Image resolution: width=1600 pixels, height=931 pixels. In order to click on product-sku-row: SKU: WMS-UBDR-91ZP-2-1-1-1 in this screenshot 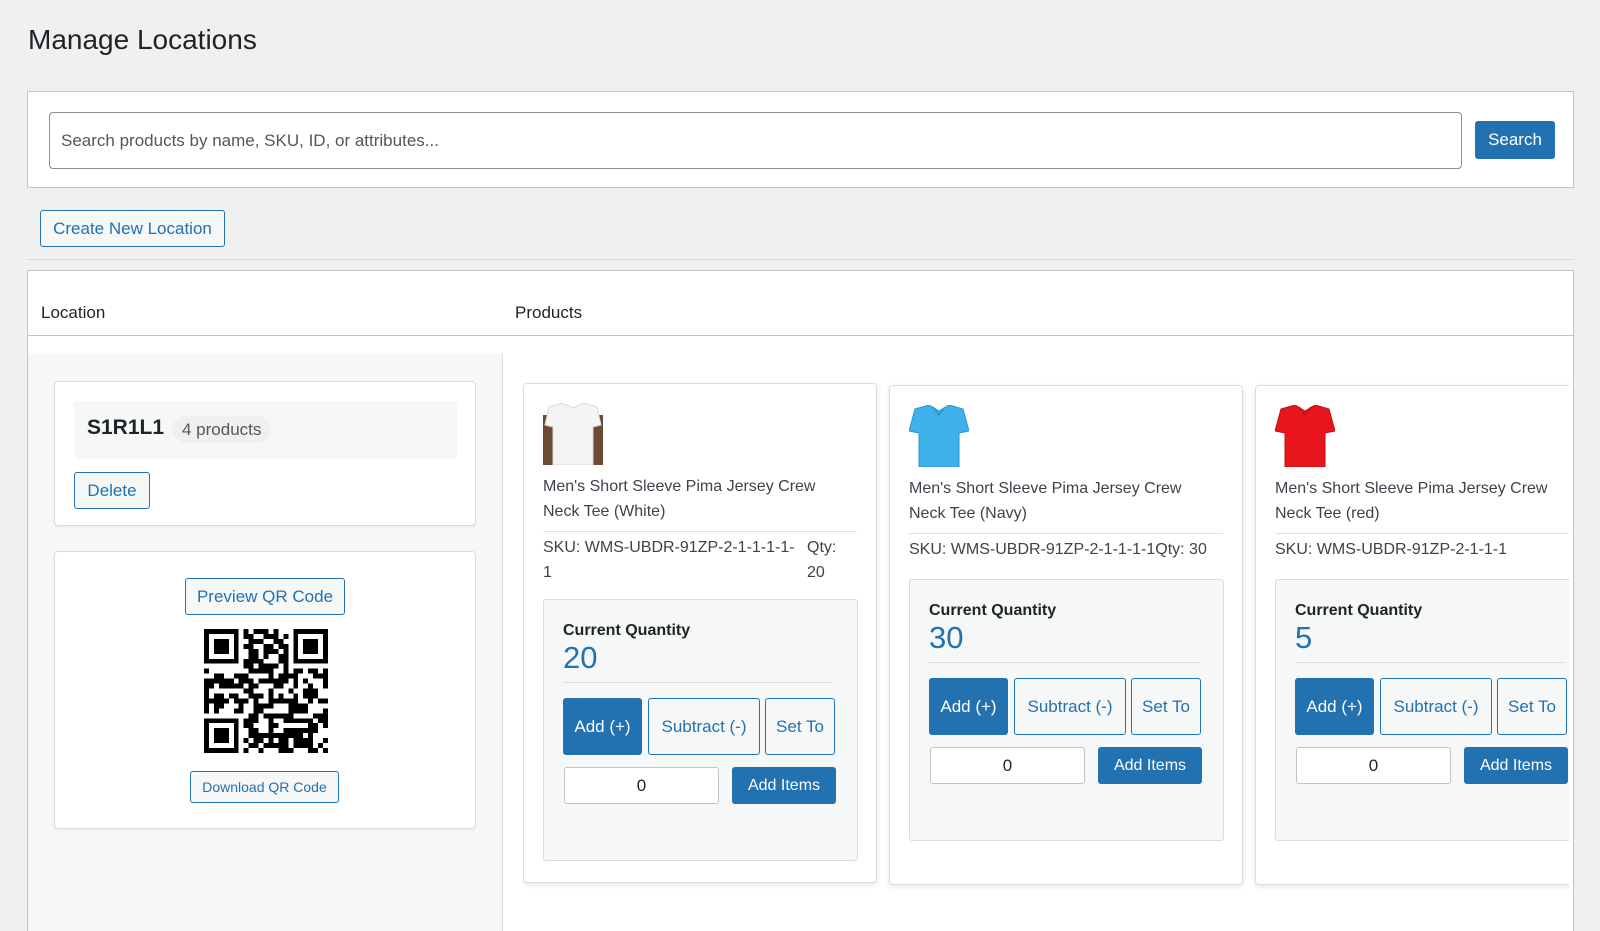, I will do `click(1422, 547)`.